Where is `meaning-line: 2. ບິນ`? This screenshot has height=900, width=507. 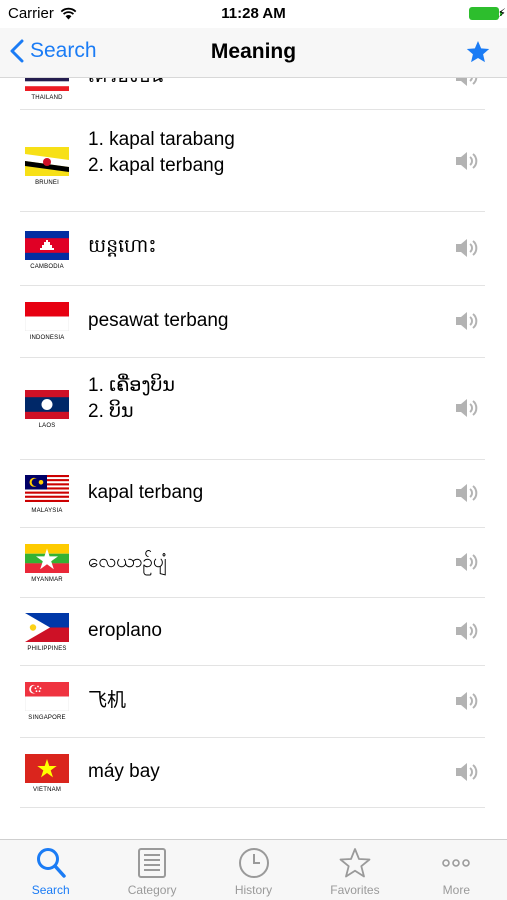 meaning-line: 2. ບິນ is located at coordinates (111, 411).